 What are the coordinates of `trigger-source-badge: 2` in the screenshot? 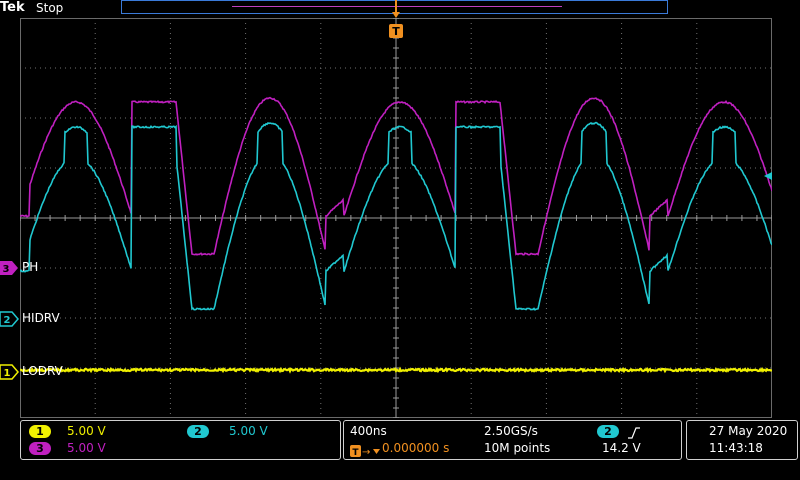 It's located at (608, 431).